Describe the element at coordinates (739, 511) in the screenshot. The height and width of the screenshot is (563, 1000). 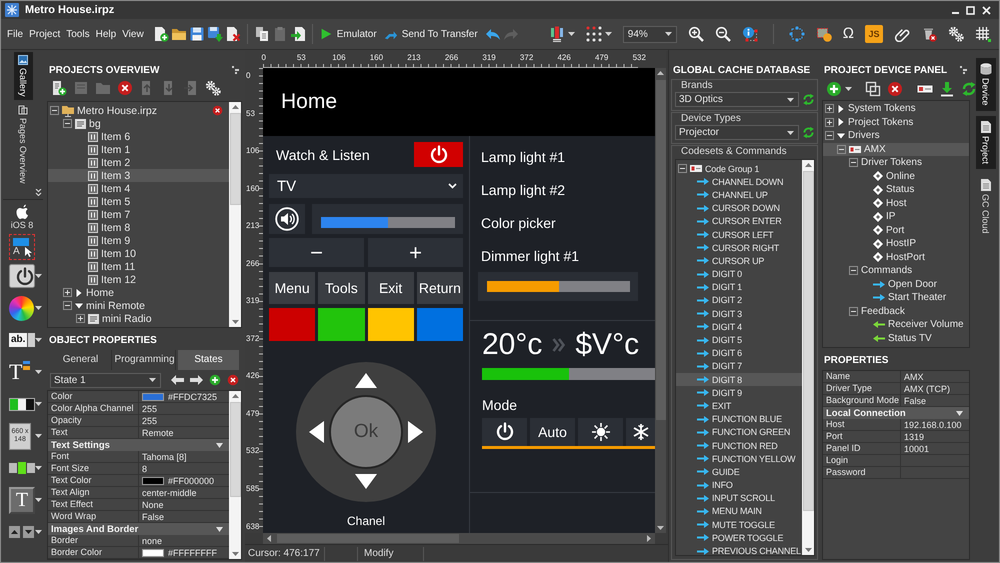
I see `tree-item: MENU MAIN` at that location.